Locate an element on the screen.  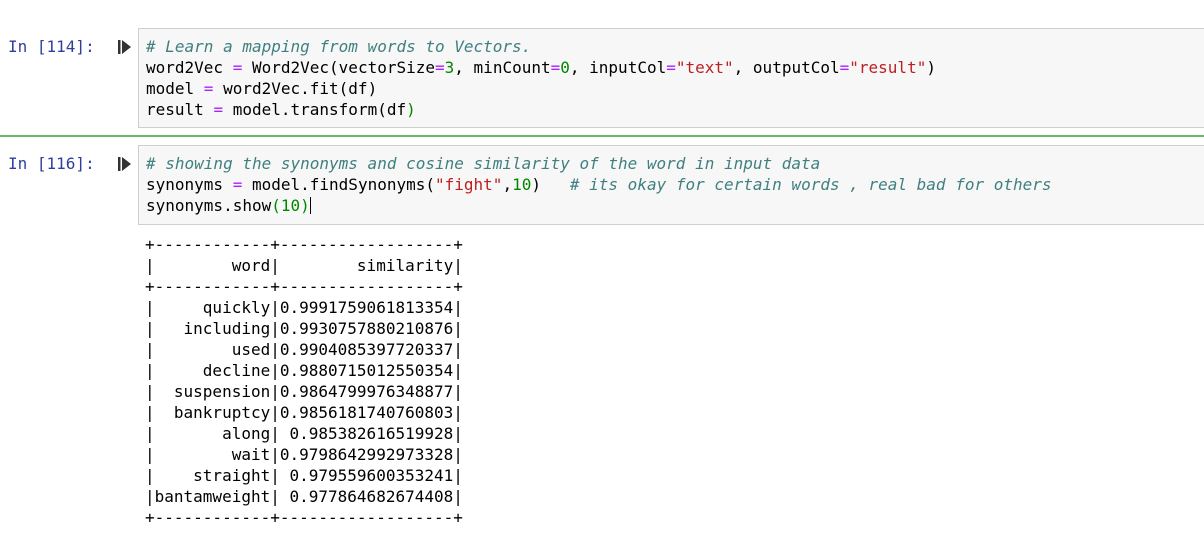
code-token: synonyms.show is located at coordinates (209, 205).